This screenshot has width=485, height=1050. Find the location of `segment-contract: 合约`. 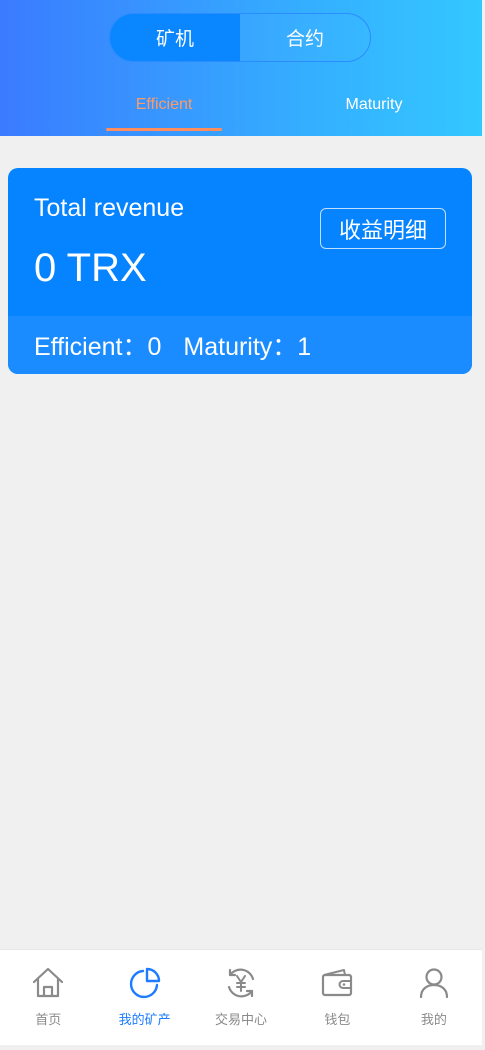

segment-contract: 合约 is located at coordinates (305, 37).